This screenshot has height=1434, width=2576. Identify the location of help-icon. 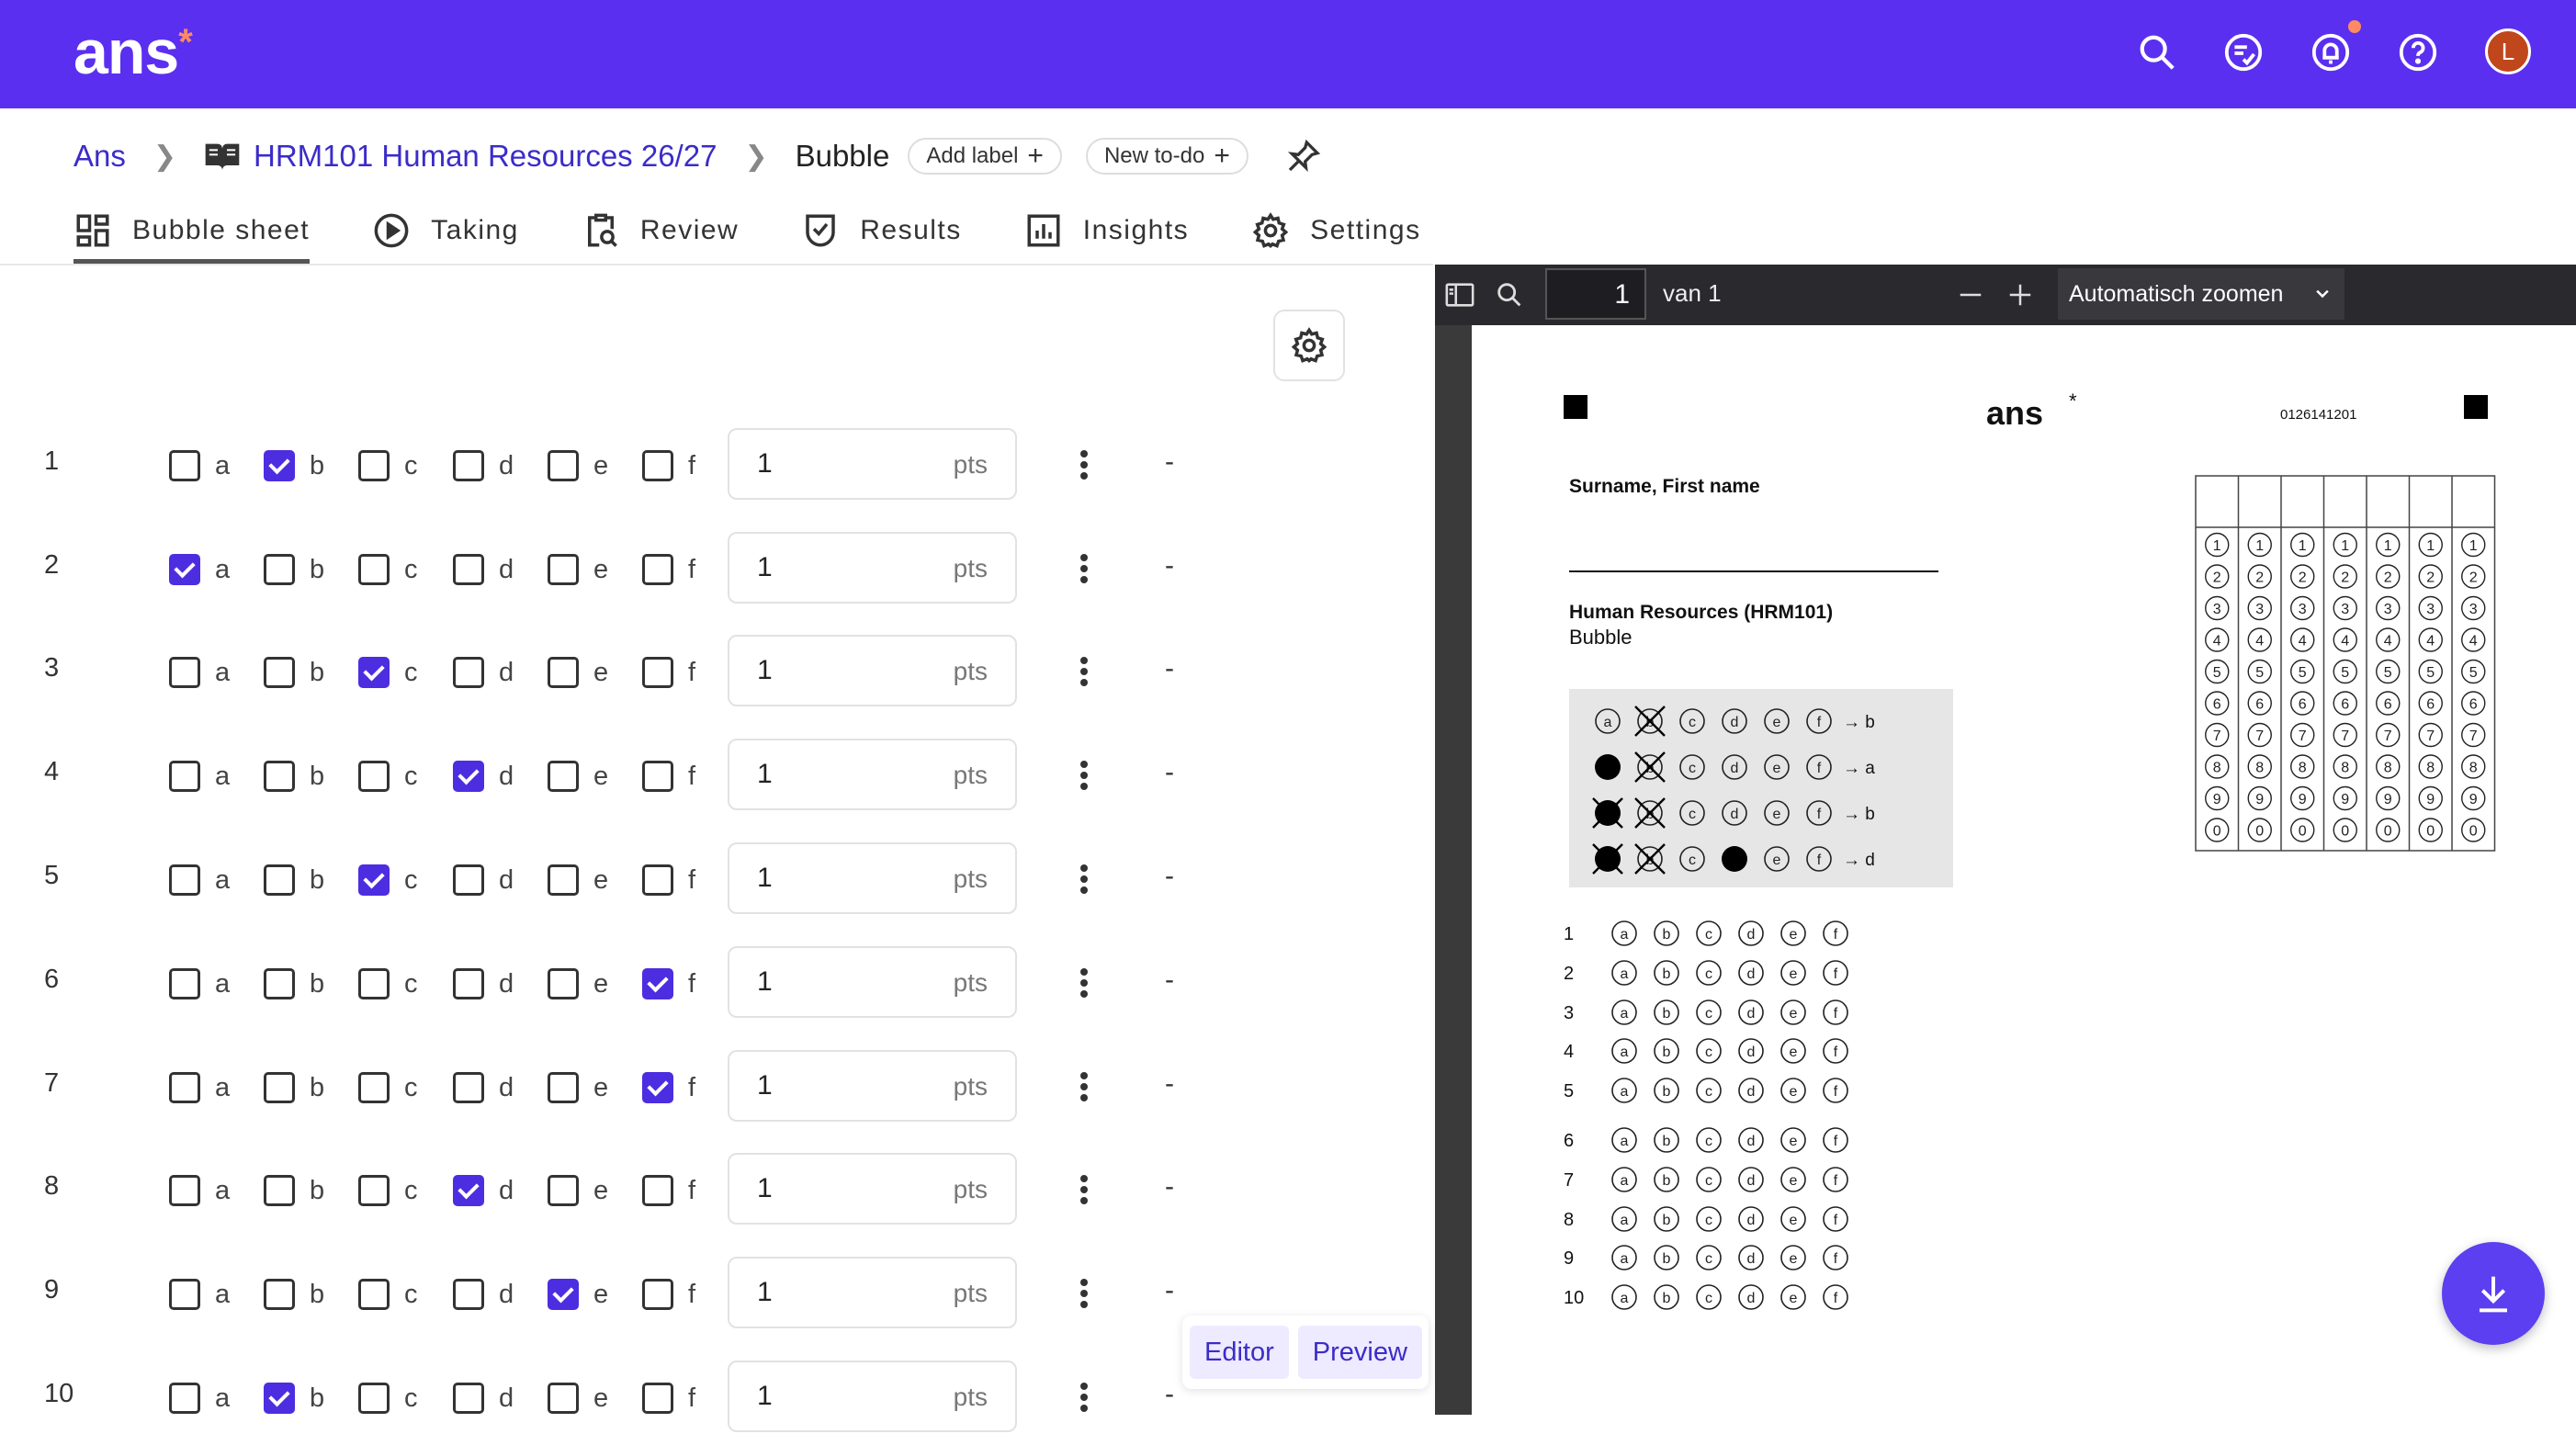
(2418, 52).